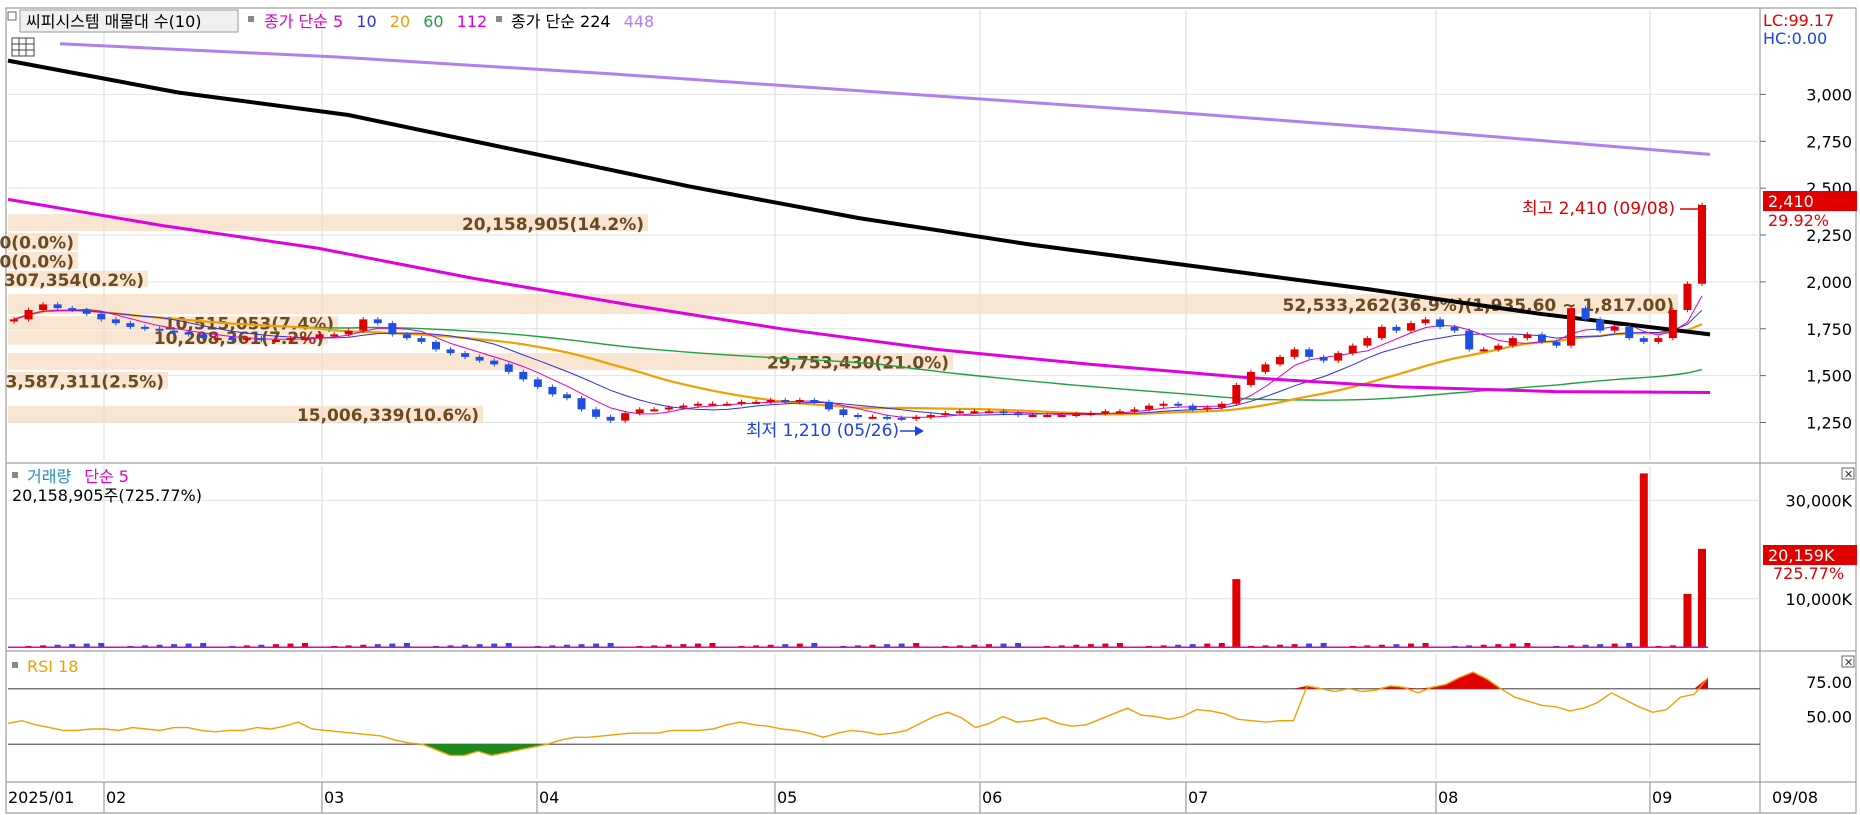  What do you see at coordinates (1829, 329) in the screenshot?
I see `price-tick-label: 1,750` at bounding box center [1829, 329].